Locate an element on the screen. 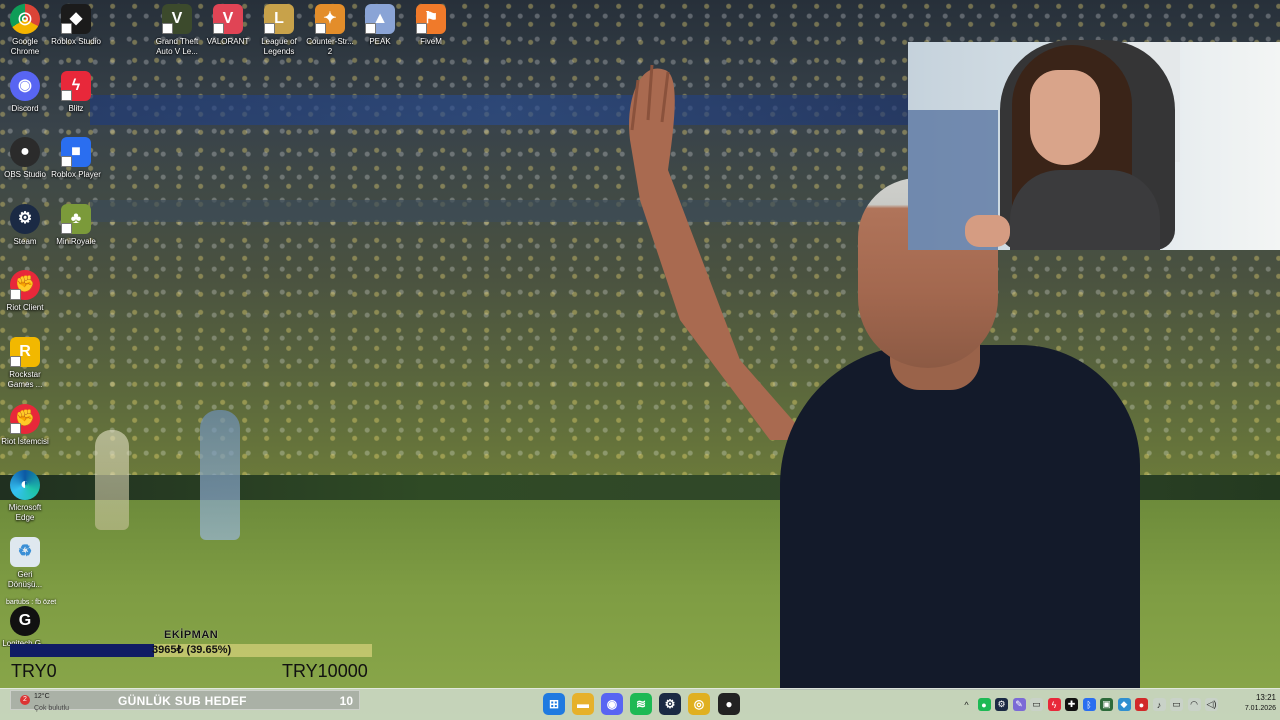 The image size is (1280, 720). riot-istemcisi-icon: ✊ is located at coordinates (25, 419).